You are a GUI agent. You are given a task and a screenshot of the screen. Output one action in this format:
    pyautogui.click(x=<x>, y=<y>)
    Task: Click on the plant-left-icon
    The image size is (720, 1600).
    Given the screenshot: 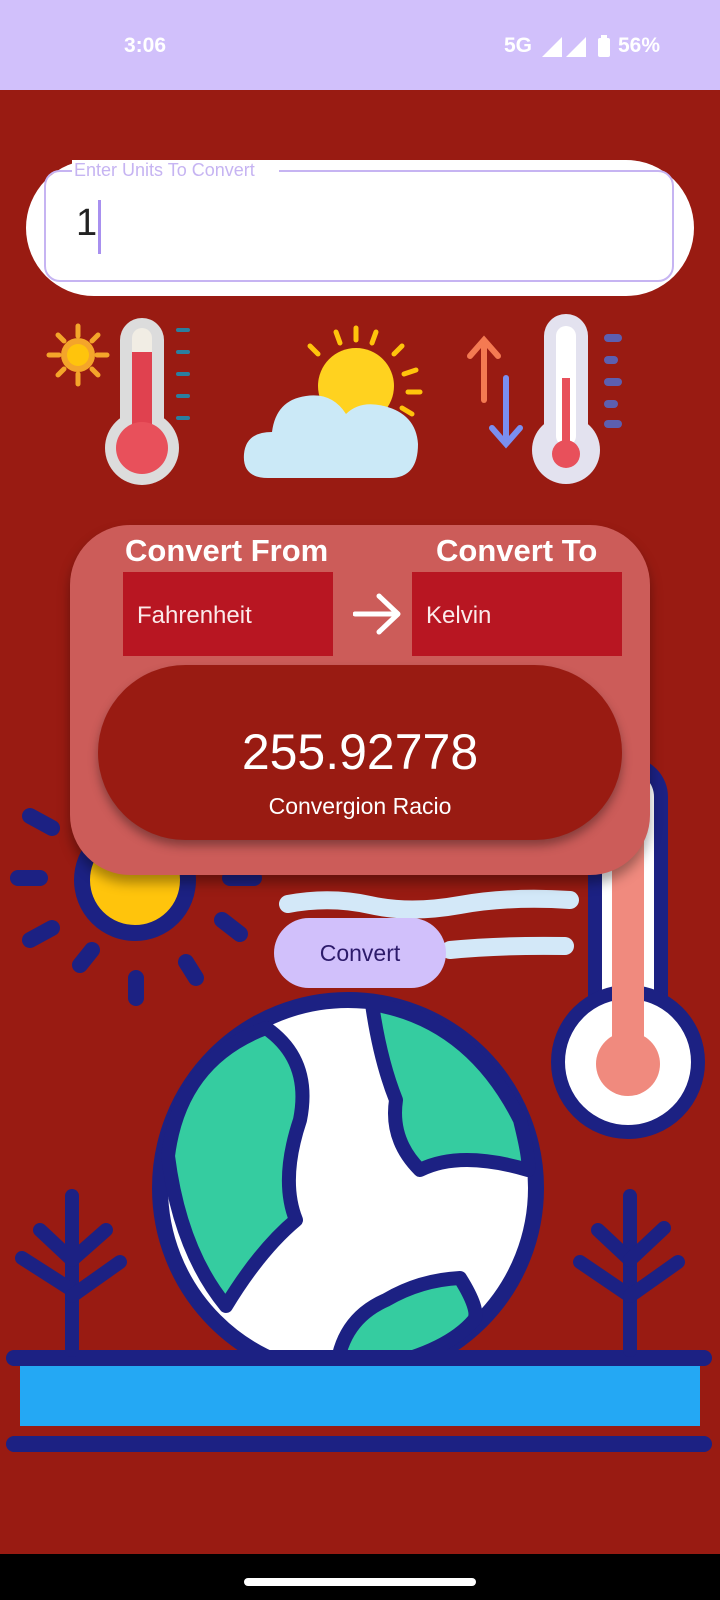 What is the action you would take?
    pyautogui.click(x=71, y=1273)
    